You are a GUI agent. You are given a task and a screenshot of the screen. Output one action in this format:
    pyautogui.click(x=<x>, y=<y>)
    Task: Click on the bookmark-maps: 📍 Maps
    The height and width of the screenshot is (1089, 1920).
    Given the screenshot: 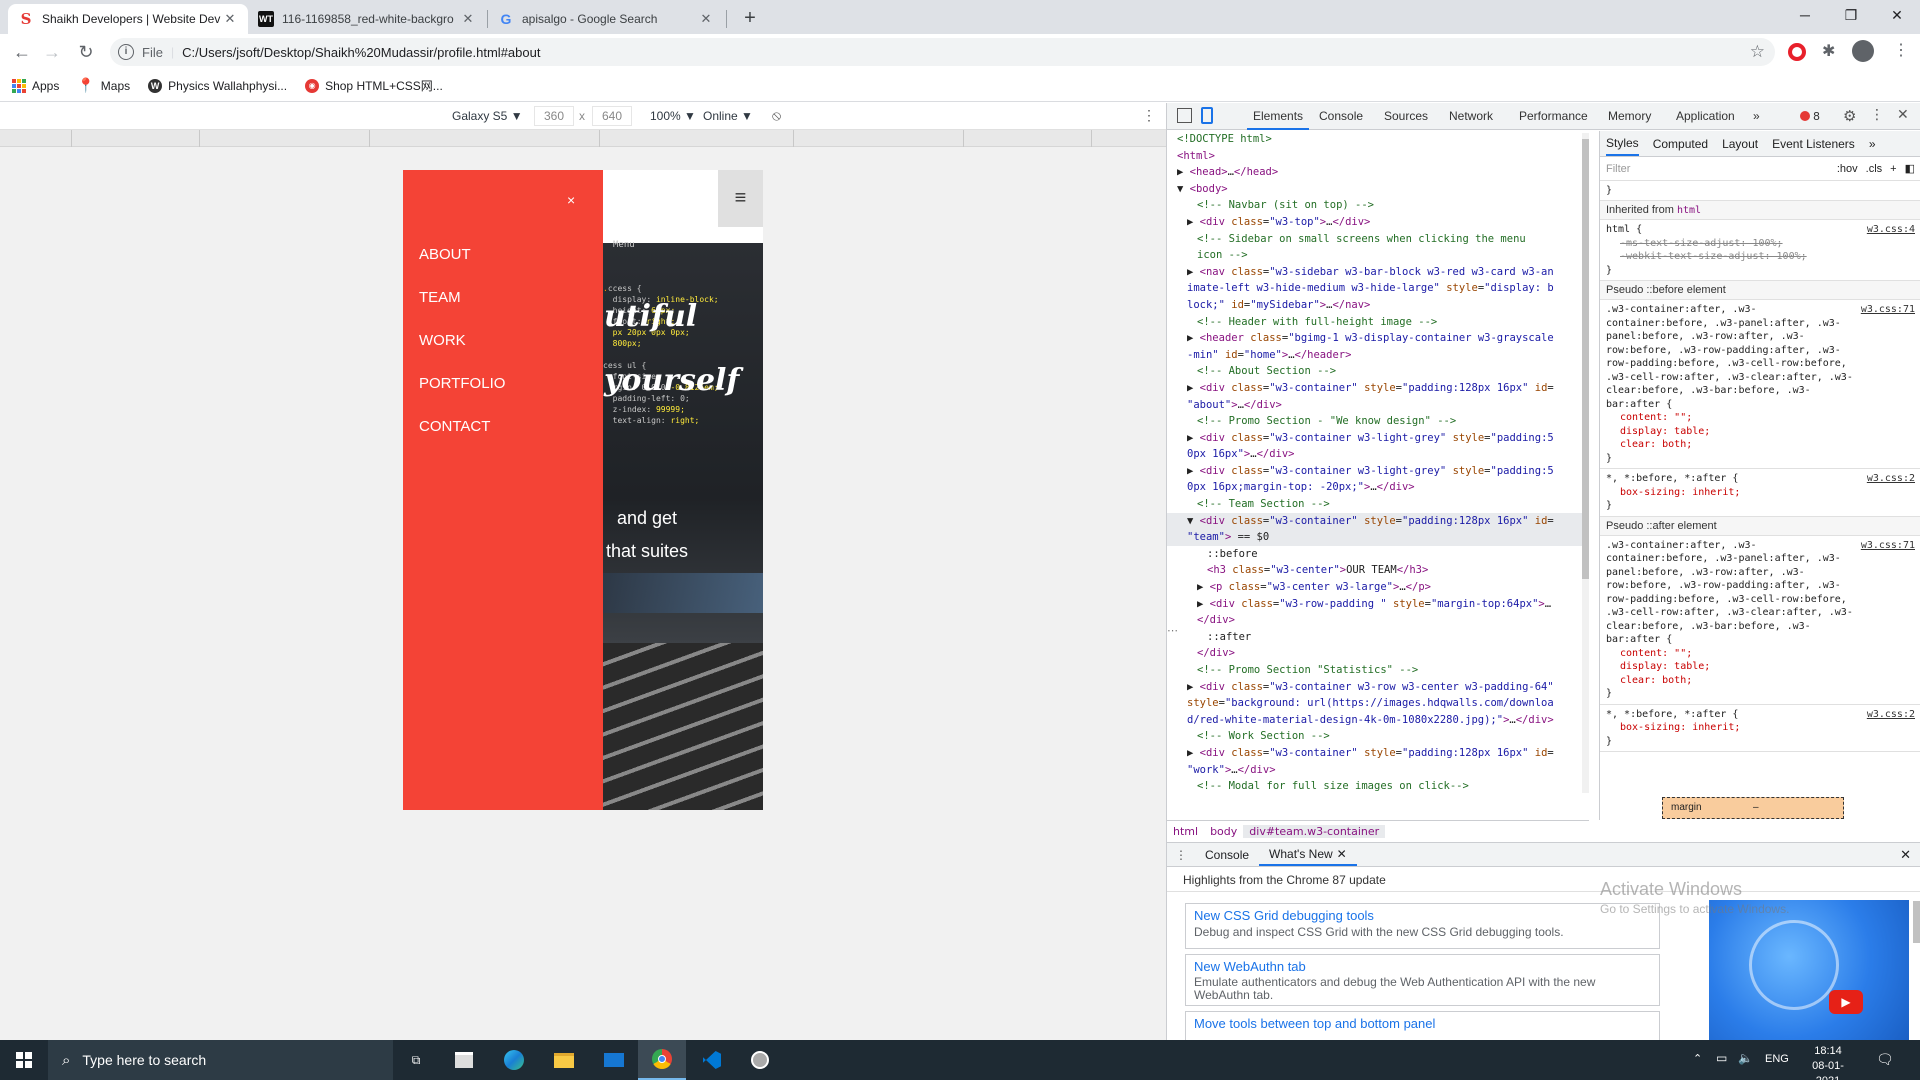 What is the action you would take?
    pyautogui.click(x=103, y=85)
    